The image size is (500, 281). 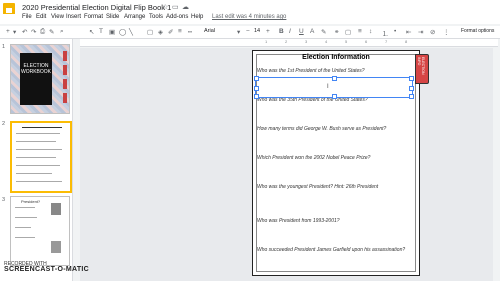 I want to click on vertical-scrollbar, so click(x=495, y=164).